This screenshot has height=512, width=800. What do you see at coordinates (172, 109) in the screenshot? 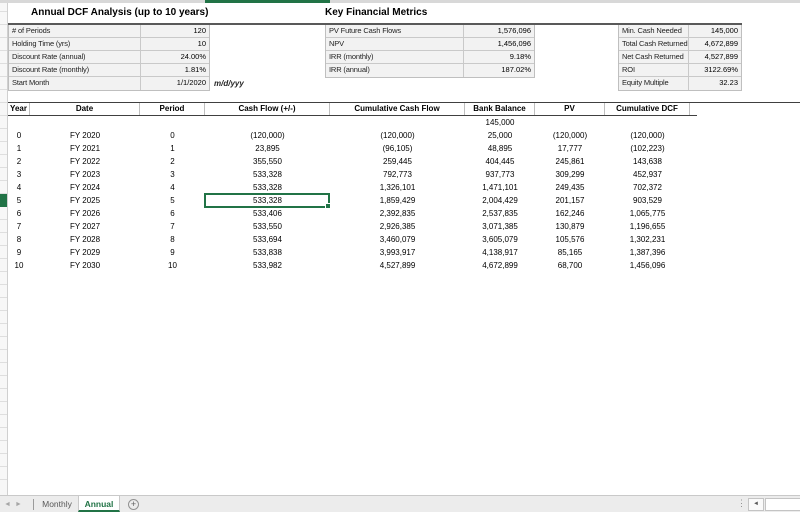
I see `column-header-period: Period` at bounding box center [172, 109].